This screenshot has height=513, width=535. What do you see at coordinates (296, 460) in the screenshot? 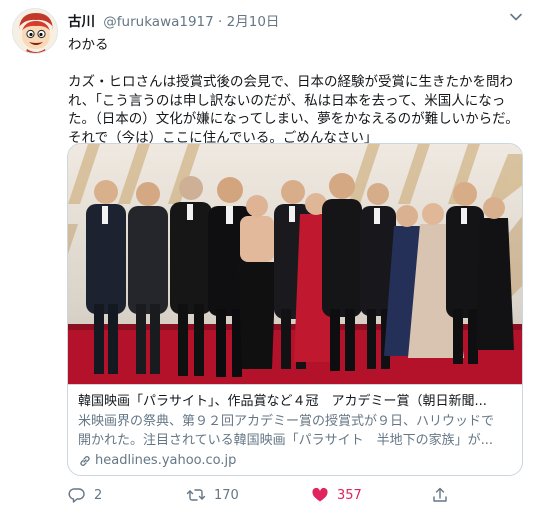
I see `card-domain: headlines.yahoo.co.jp` at bounding box center [296, 460].